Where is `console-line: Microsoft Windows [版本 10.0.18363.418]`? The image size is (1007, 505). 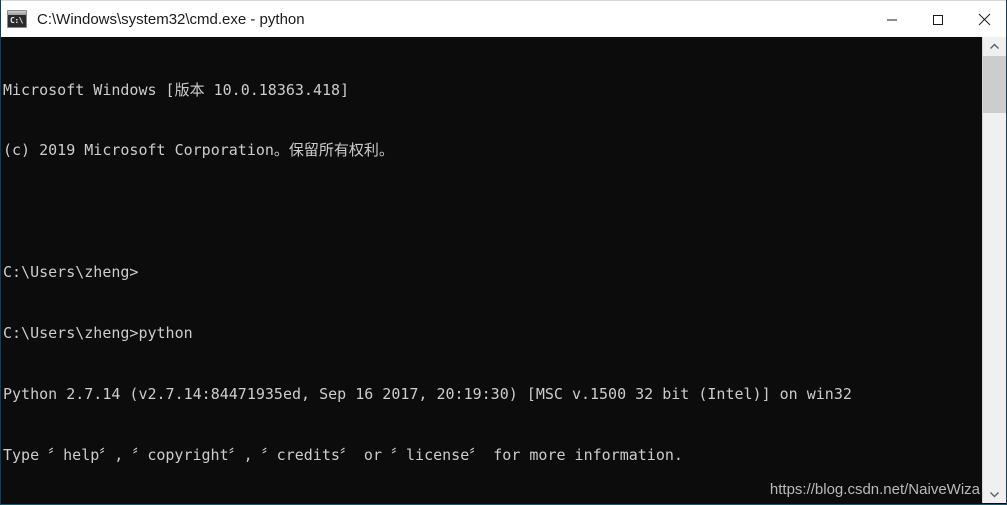
console-line: Microsoft Windows [版本 10.0.18363.418] is located at coordinates (176, 89).